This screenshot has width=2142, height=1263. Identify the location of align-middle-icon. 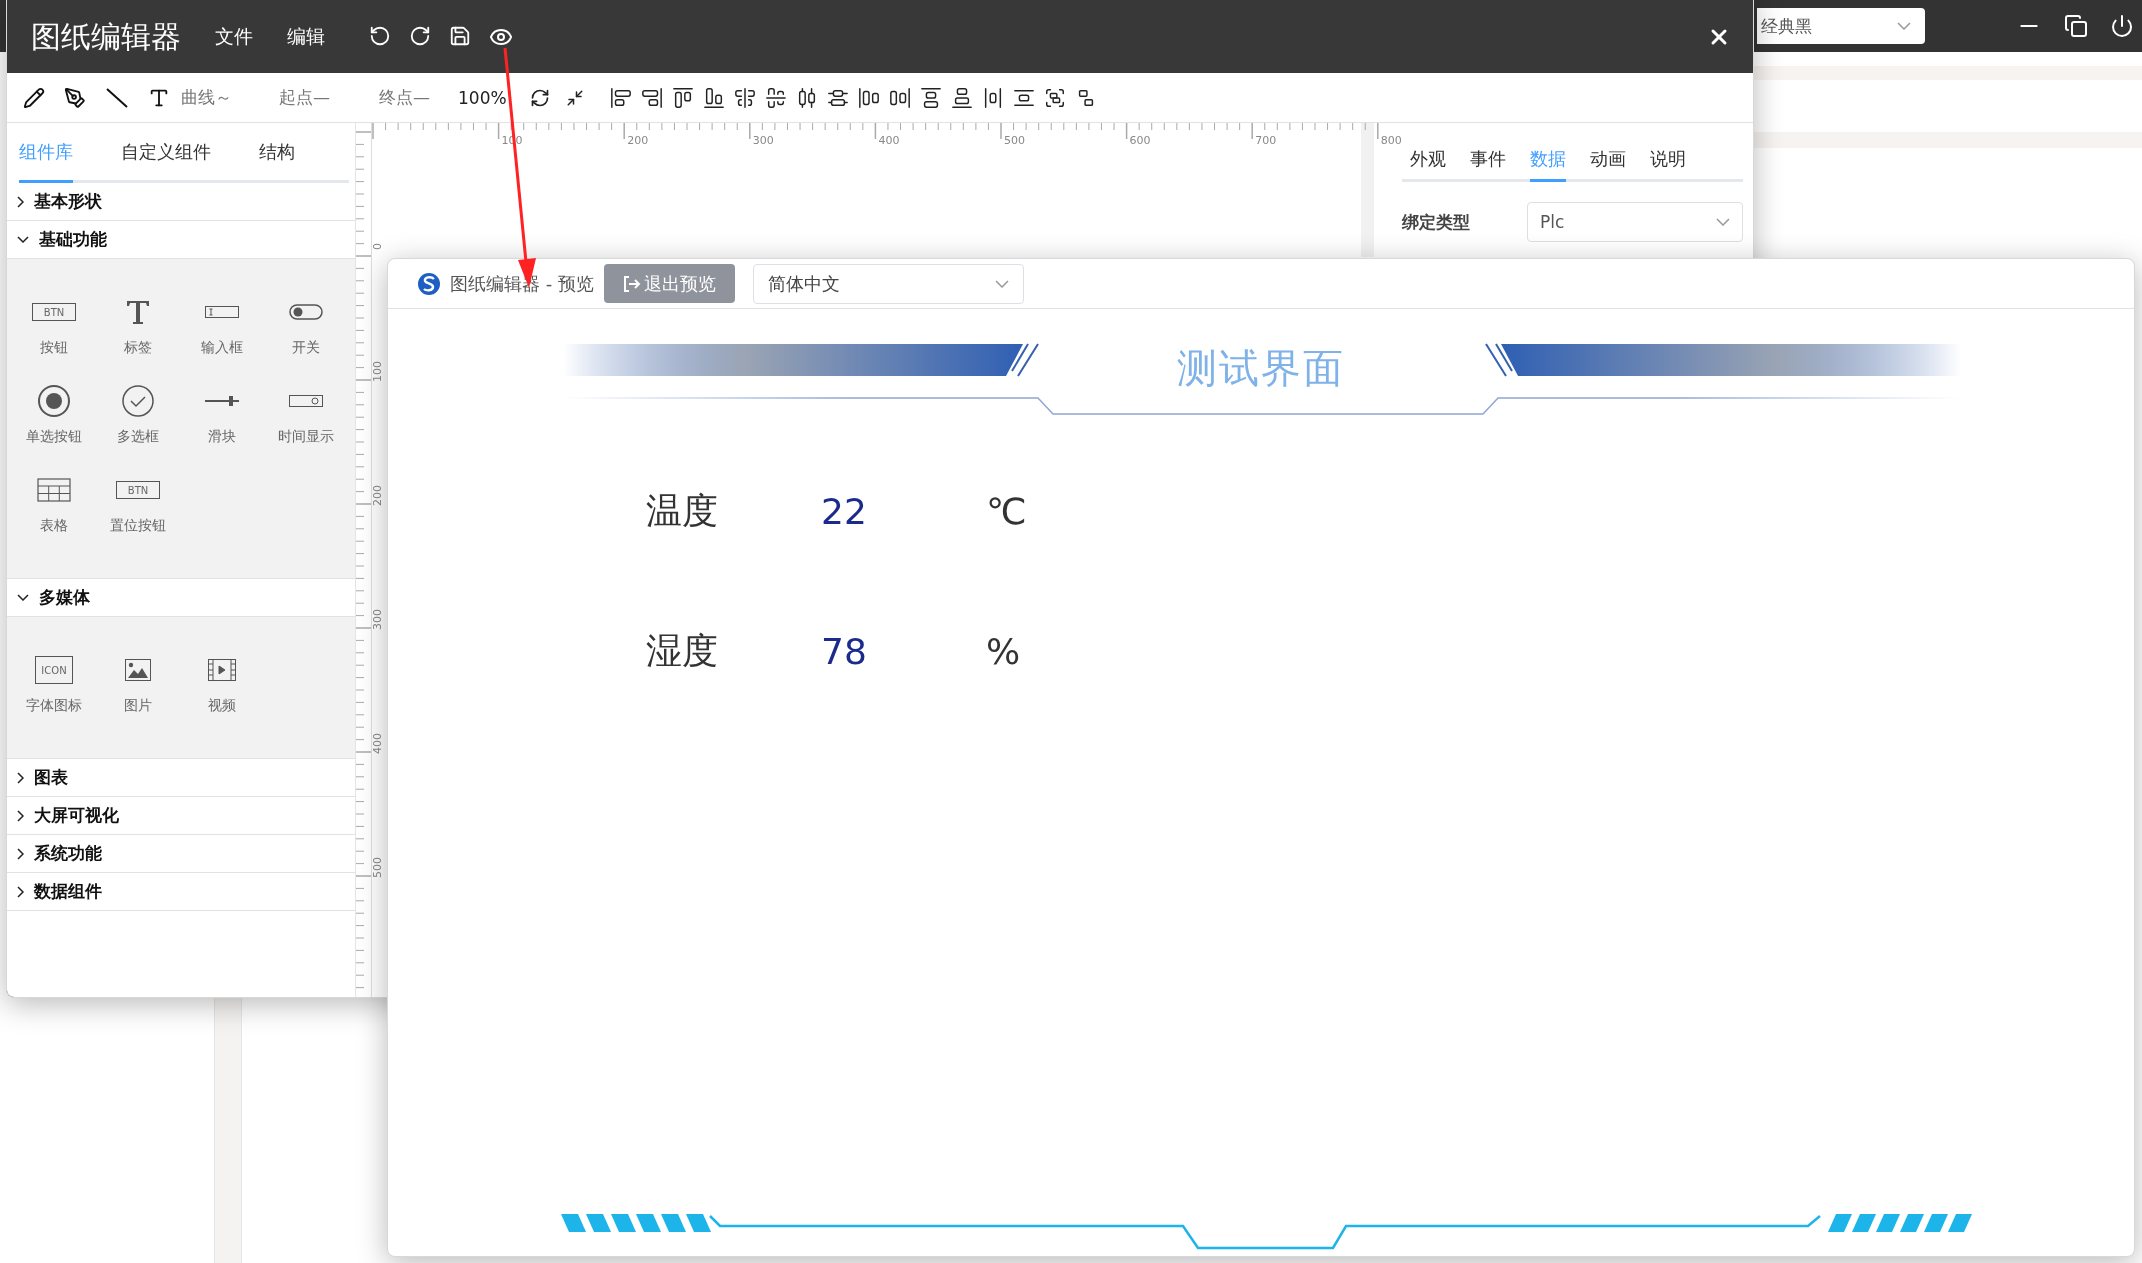
(776, 97).